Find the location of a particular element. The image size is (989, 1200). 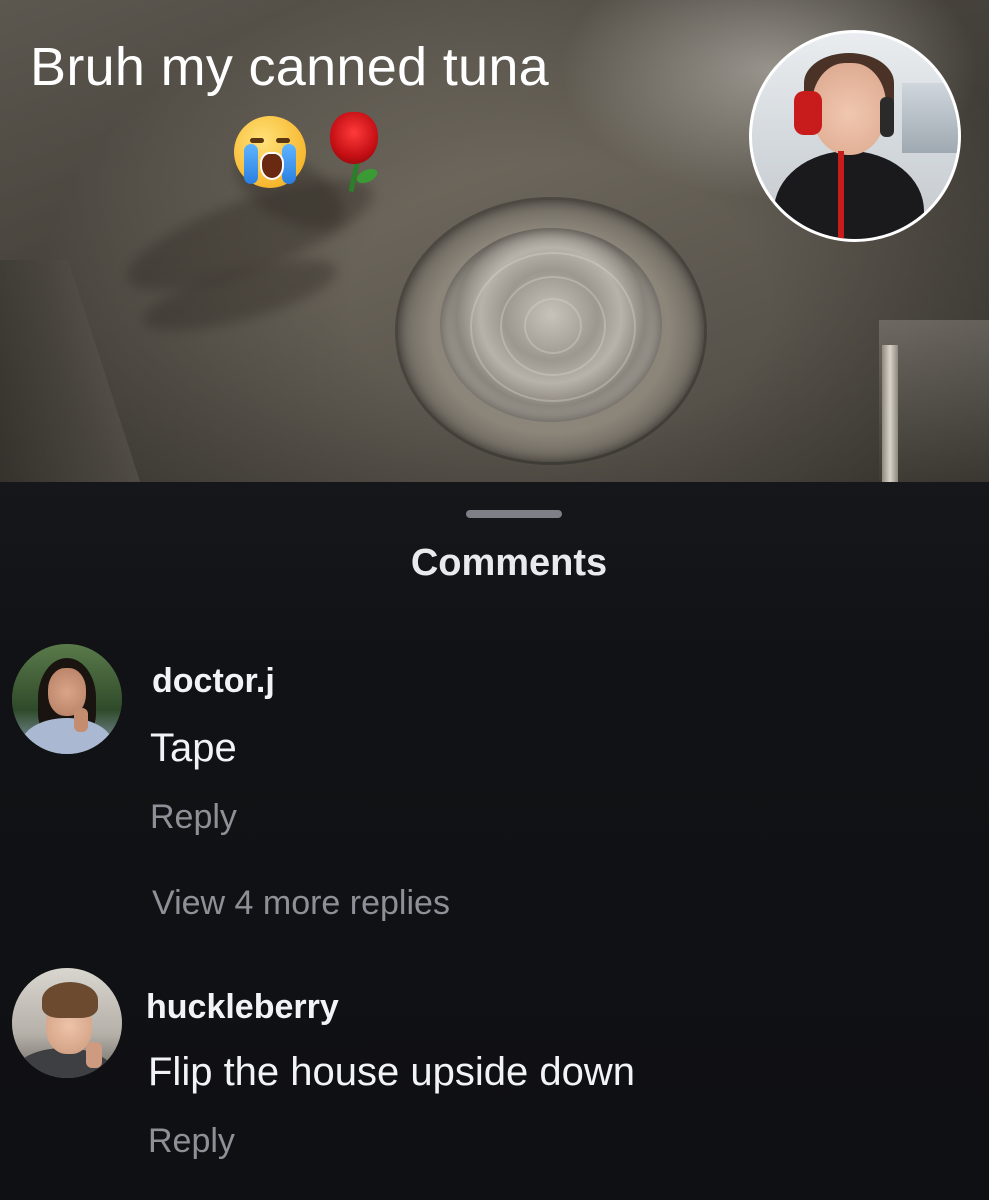

comment-text: Tape is located at coordinates (193, 748).